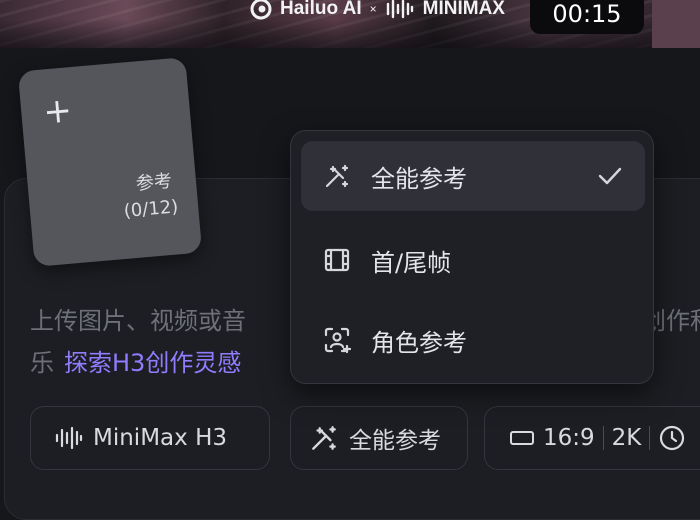 The width and height of the screenshot is (700, 520). Describe the element at coordinates (463, 9) in the screenshot. I see `brand-right-text: MINIMAX` at that location.